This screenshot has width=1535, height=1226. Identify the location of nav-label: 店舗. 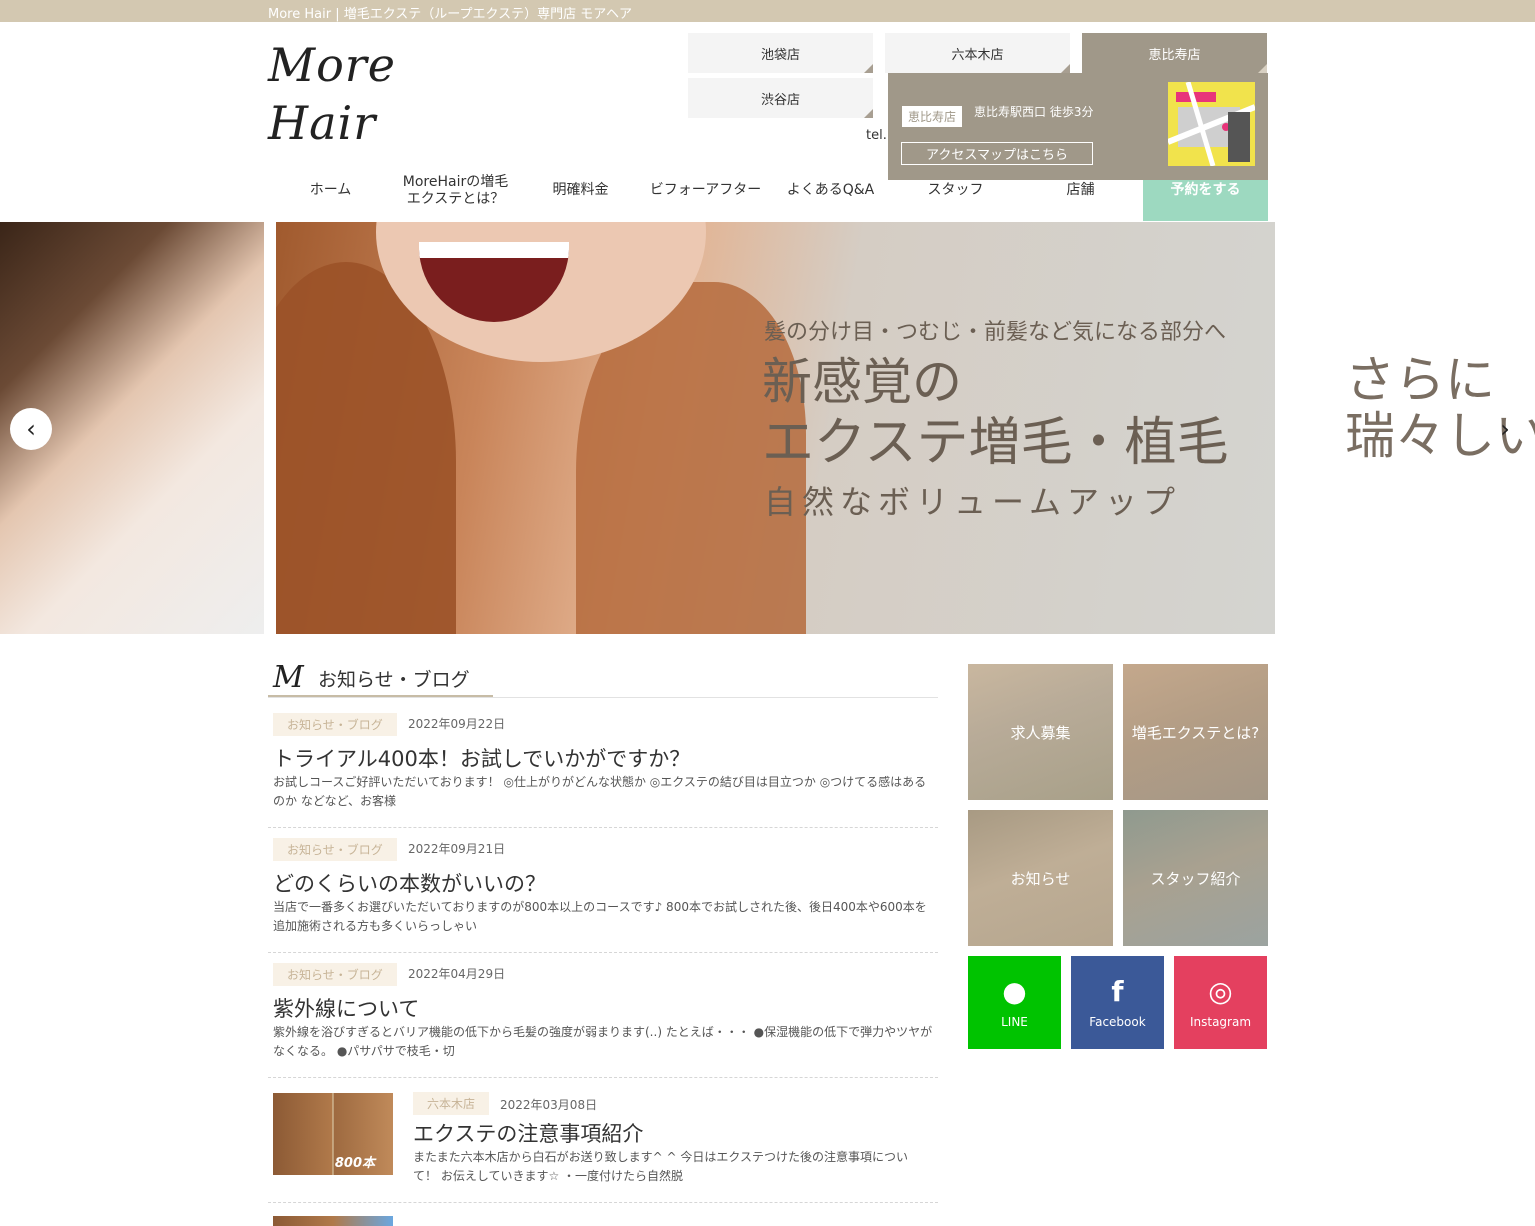
(1080, 190).